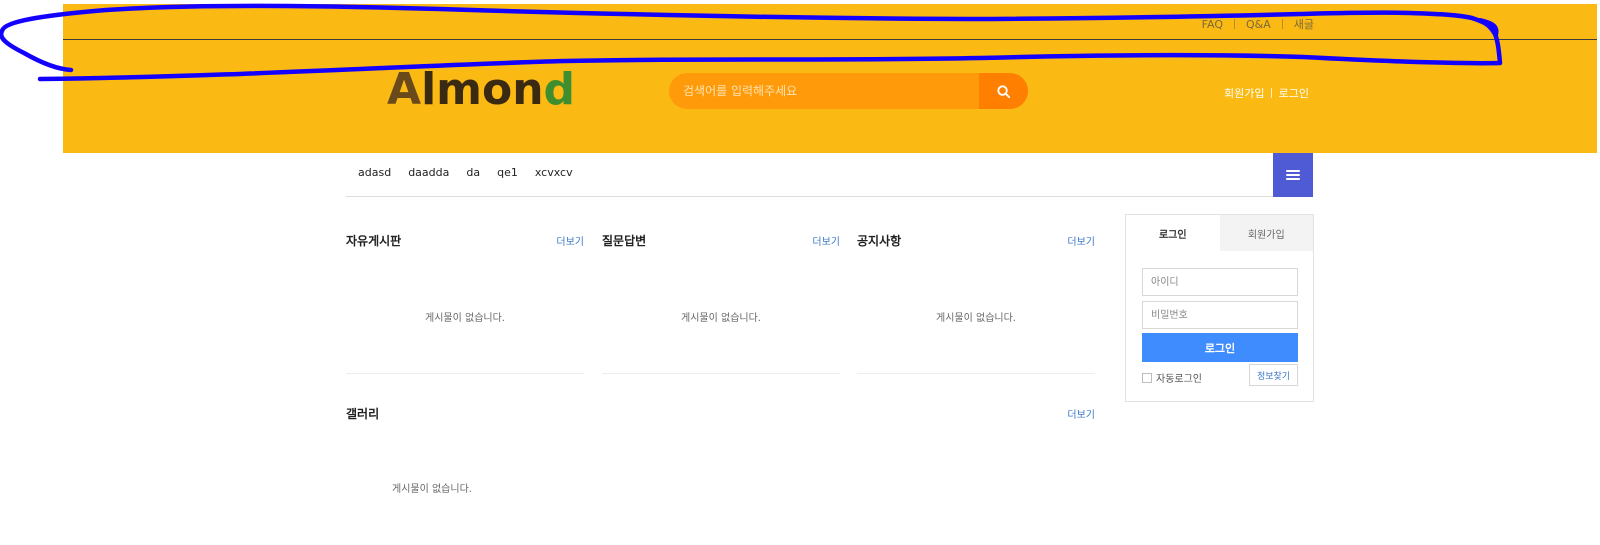 Image resolution: width=1600 pixels, height=545 pixels. What do you see at coordinates (624, 241) in the screenshot?
I see `qa-board-title: 질문답변` at bounding box center [624, 241].